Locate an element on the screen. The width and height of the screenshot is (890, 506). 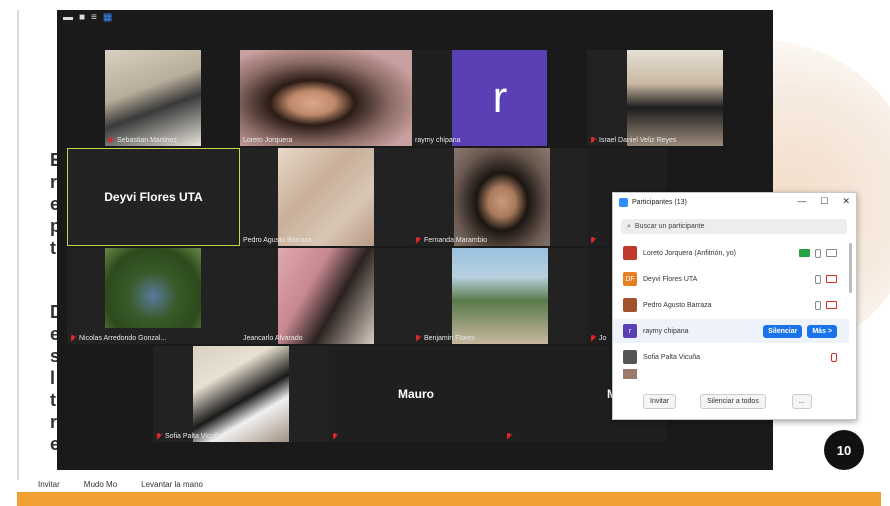
participant-row: Sofia Palta Vicuña is located at coordinates (731, 357).